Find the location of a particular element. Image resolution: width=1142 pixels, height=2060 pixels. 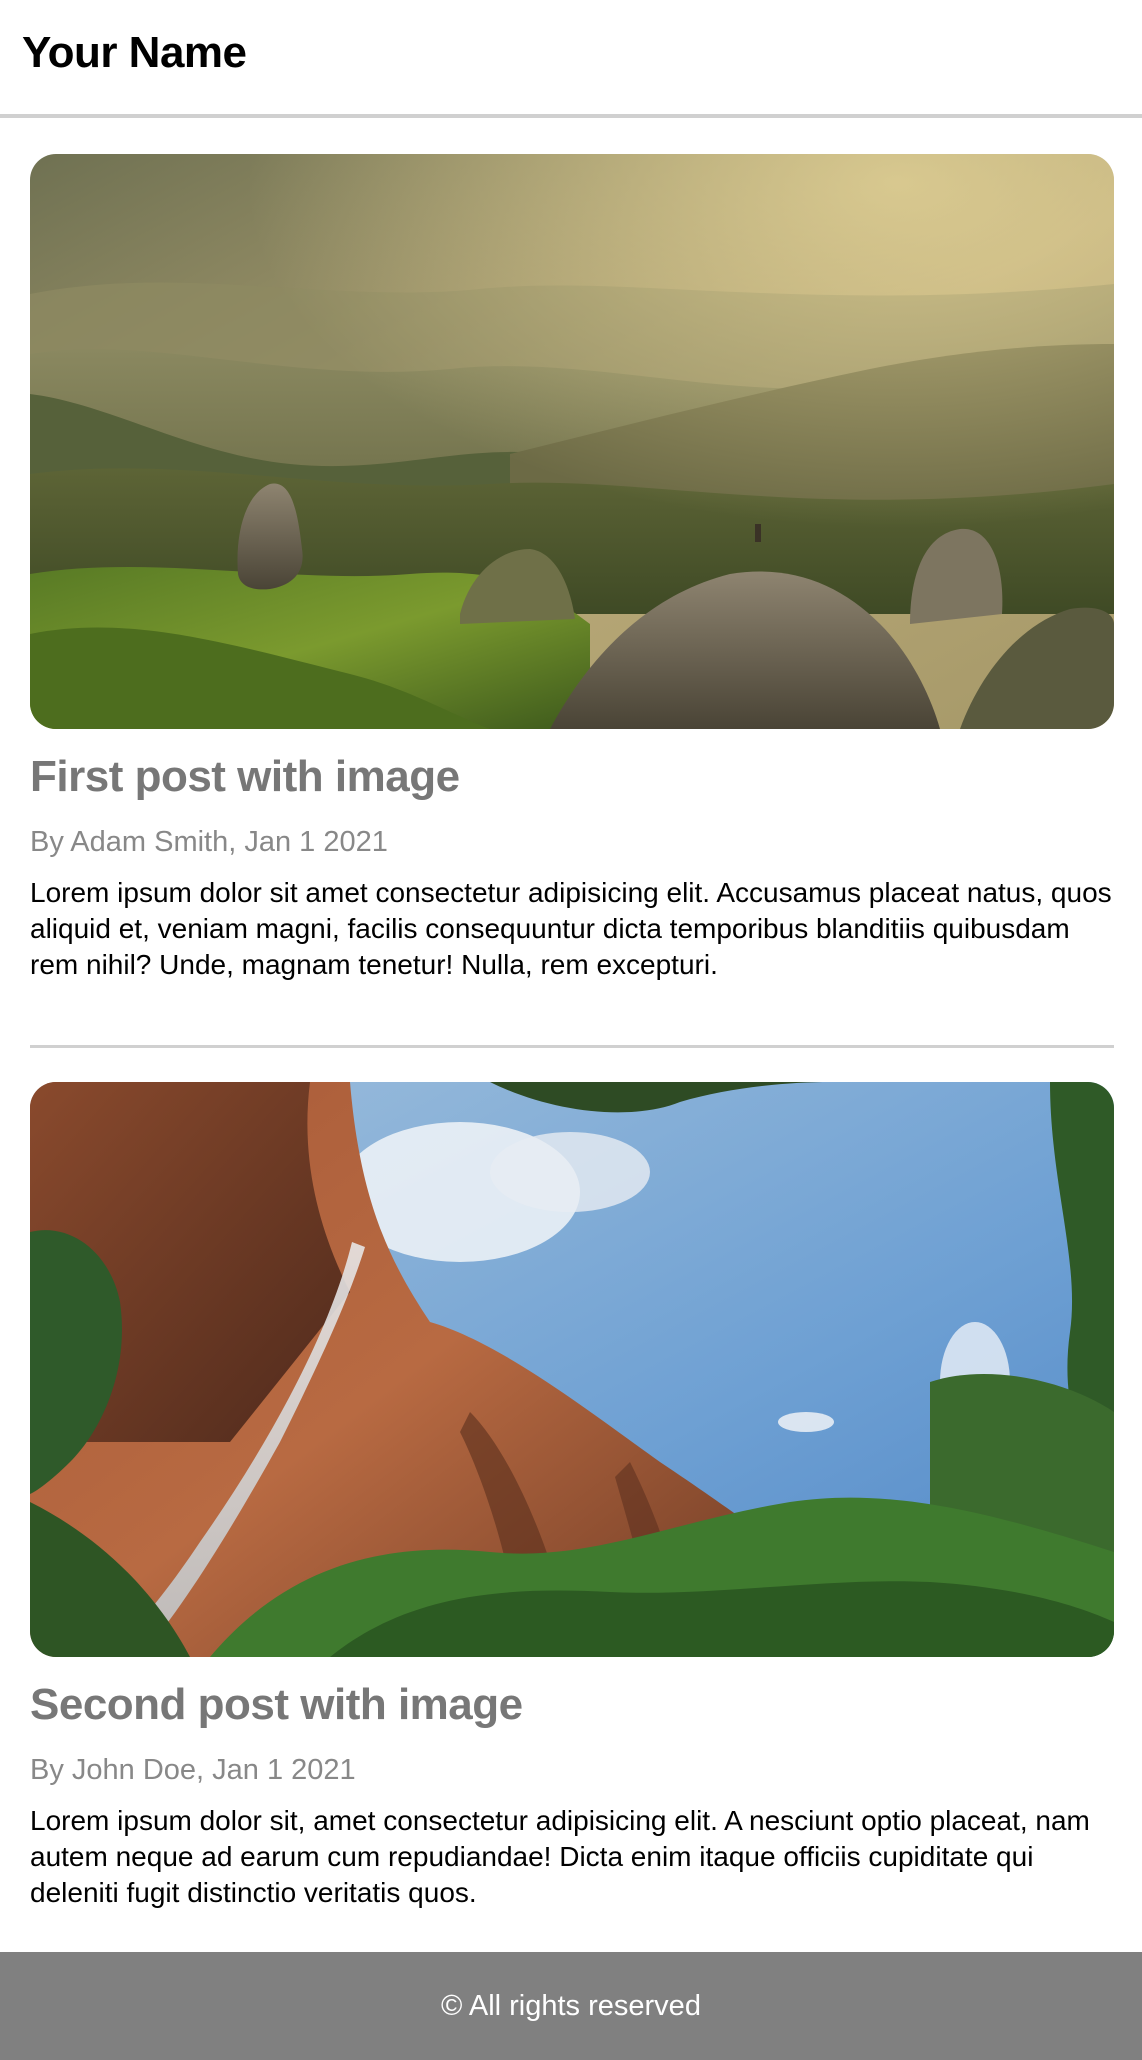

site-title: Your Name is located at coordinates (134, 52).